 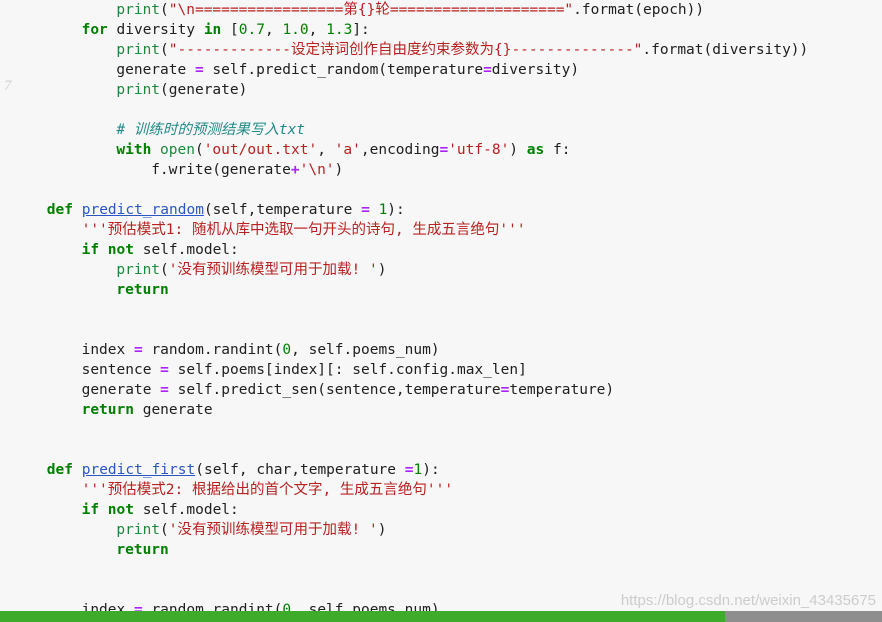 What do you see at coordinates (212, 30) in the screenshot?
I see `code-token-kw: in` at bounding box center [212, 30].